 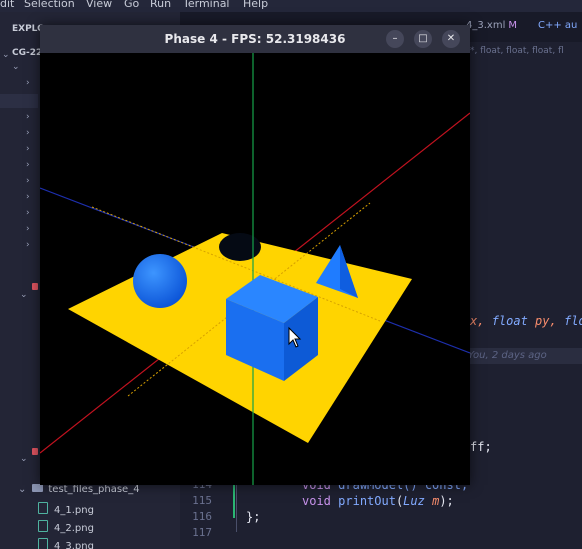 I want to click on code-token: ff;, so click(x=481, y=447).